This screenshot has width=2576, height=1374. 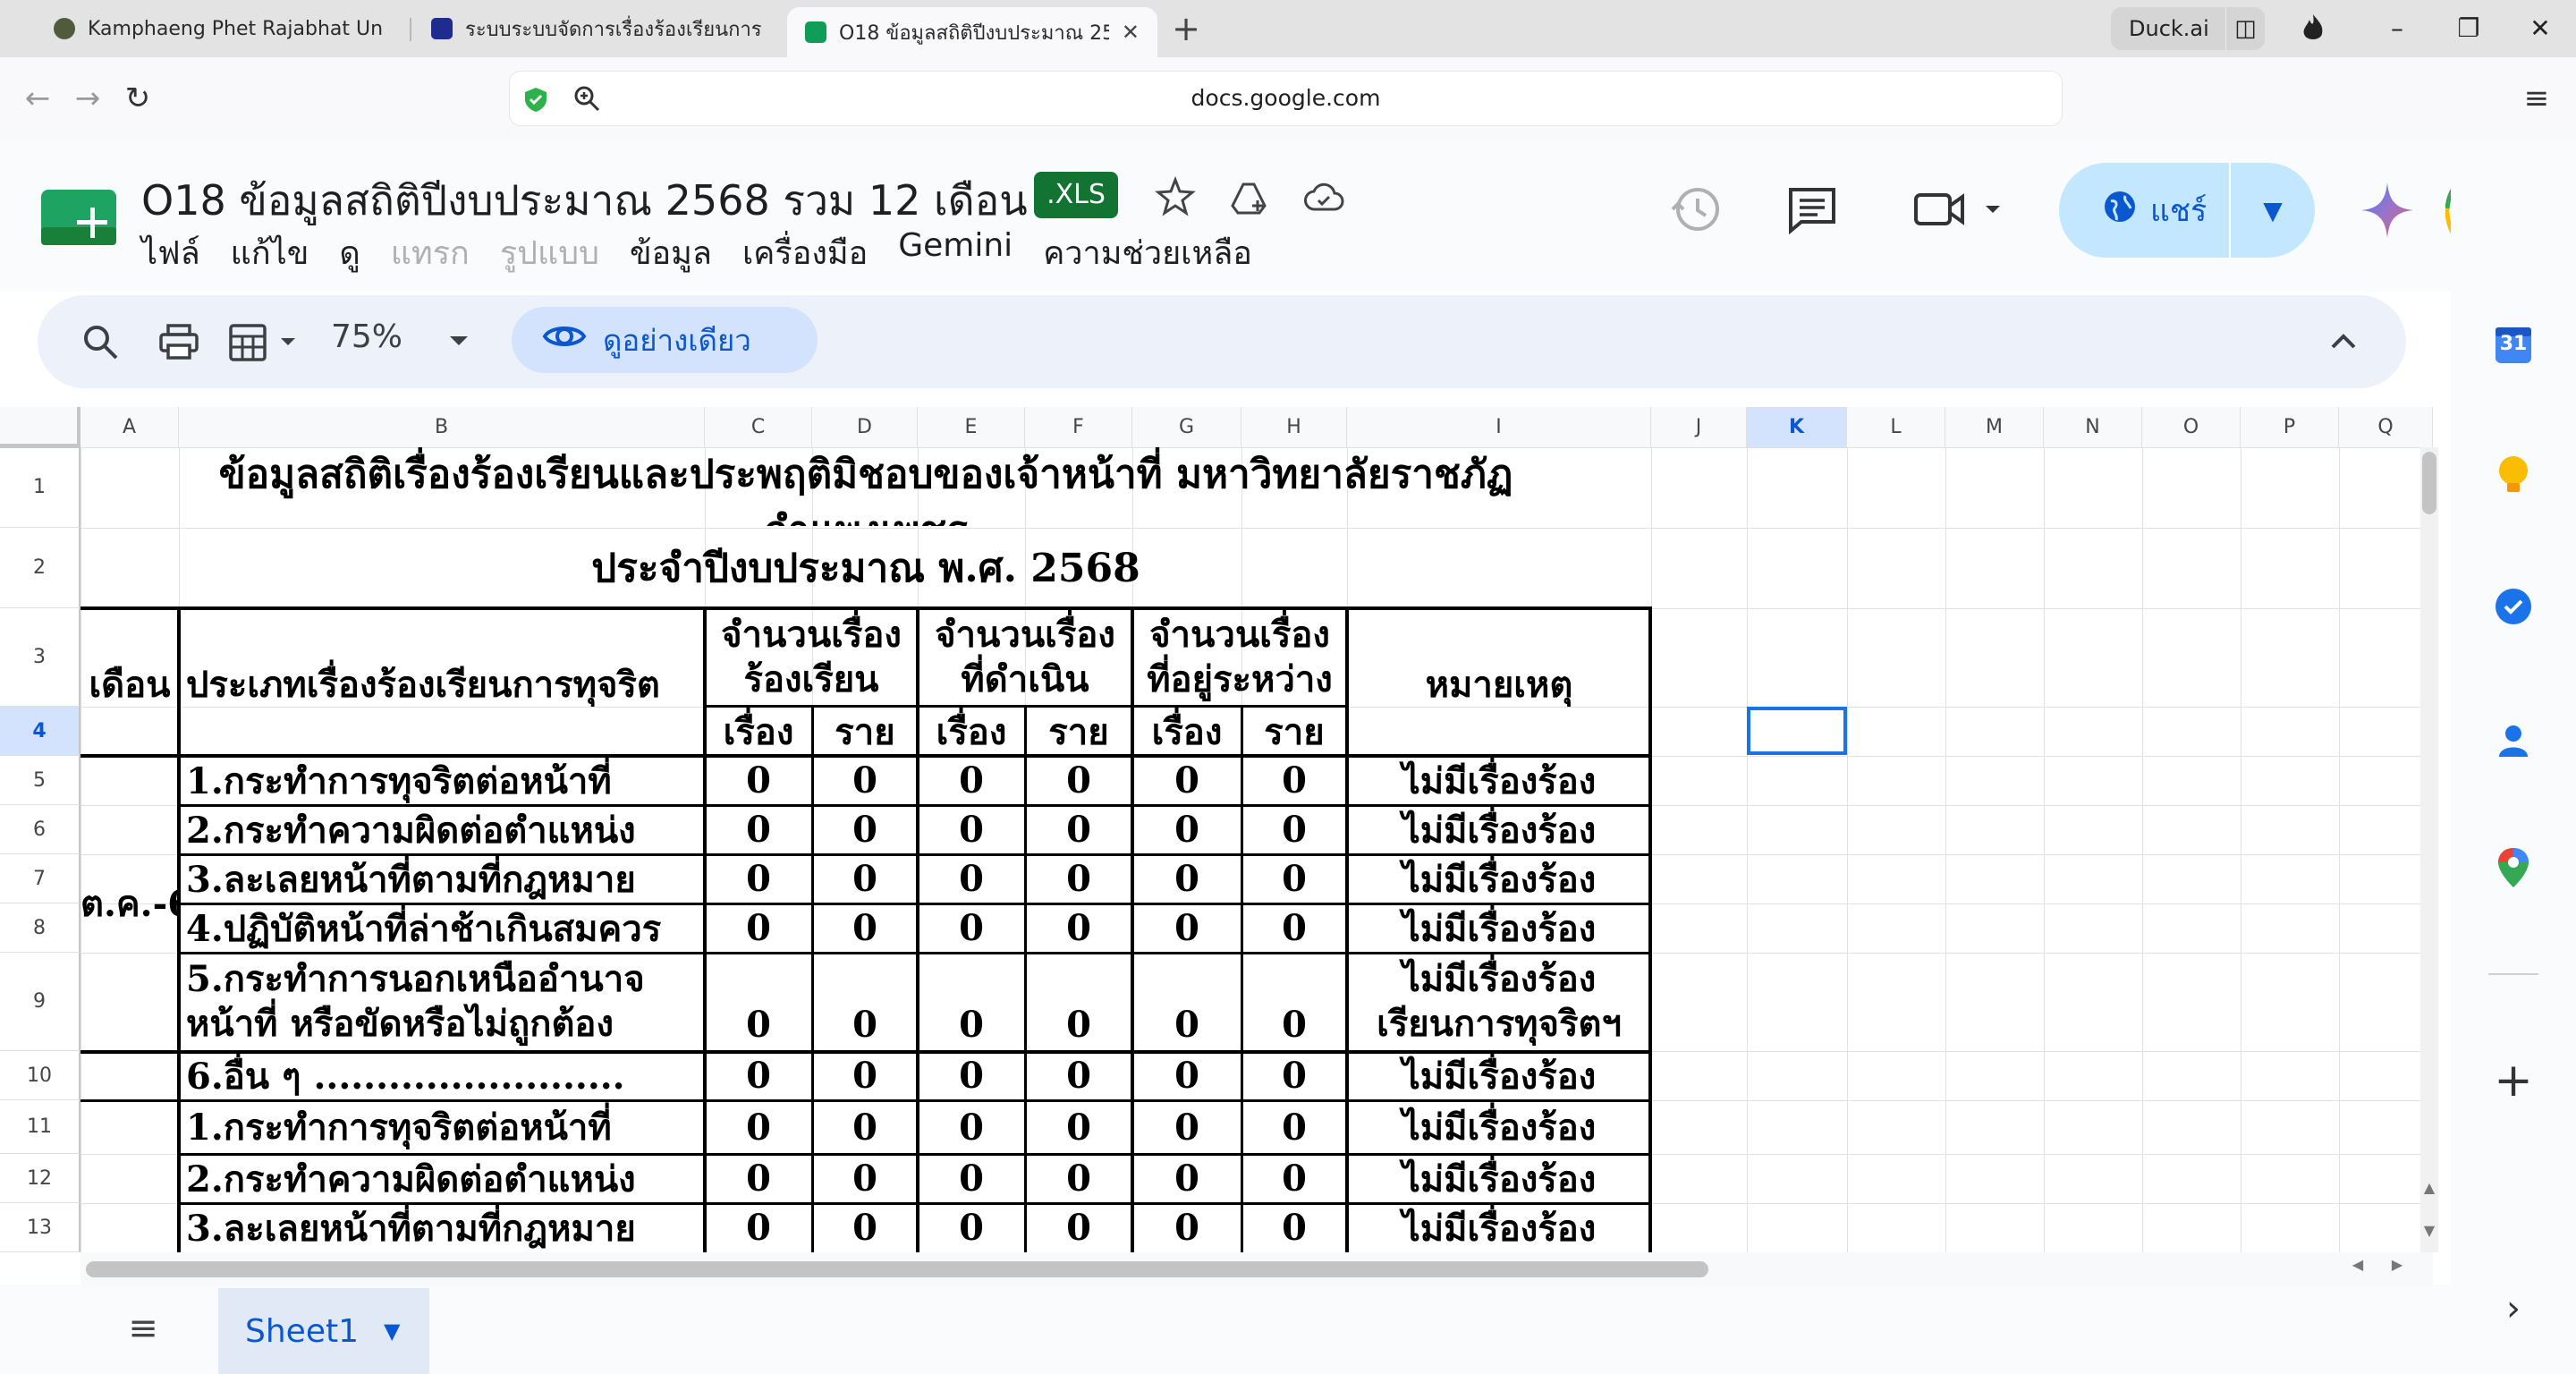 What do you see at coordinates (267, 341) in the screenshot?
I see `freeze-table-icon` at bounding box center [267, 341].